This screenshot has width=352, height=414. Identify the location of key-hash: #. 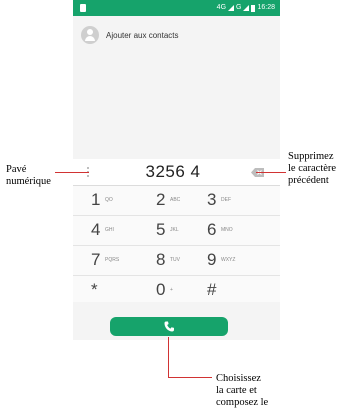
(241, 290).